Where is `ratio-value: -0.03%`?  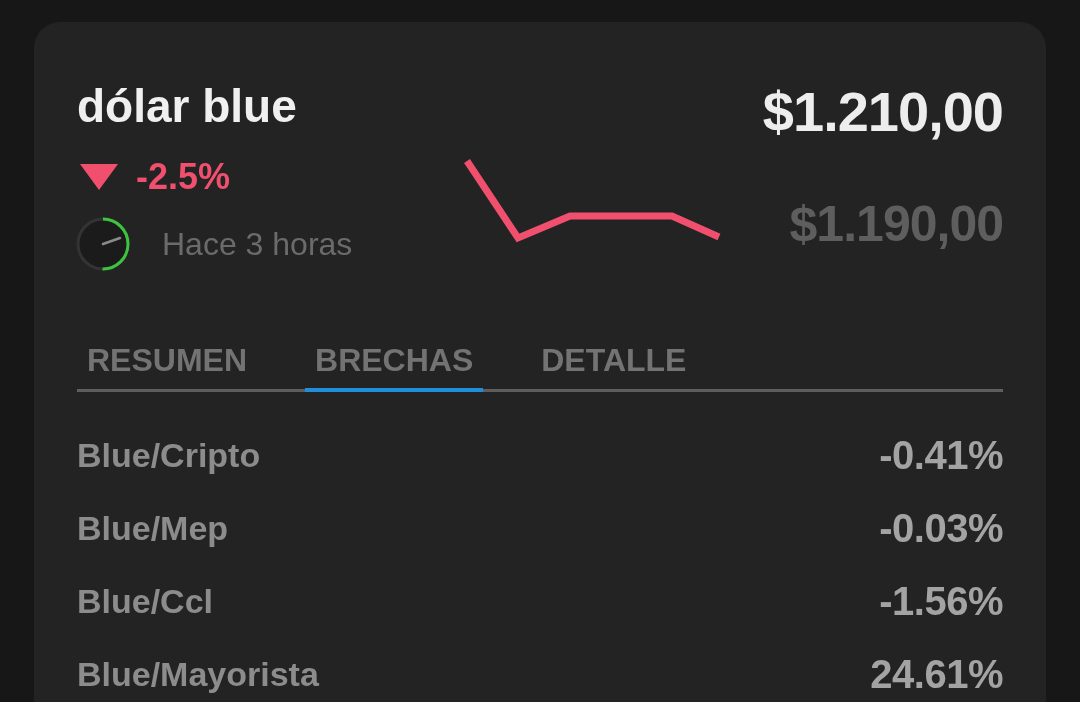 ratio-value: -0.03% is located at coordinates (941, 528).